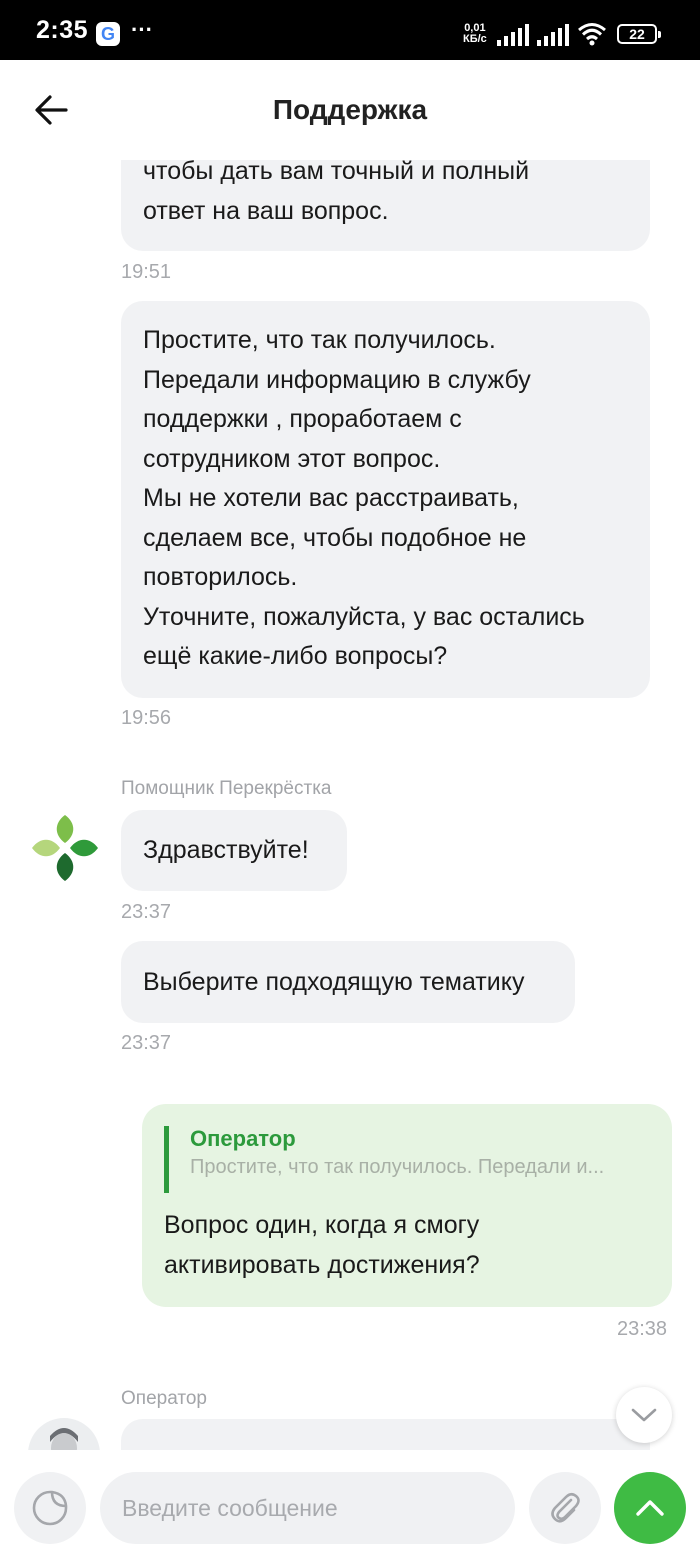 Image resolution: width=700 pixels, height=1556 pixels. What do you see at coordinates (331, 498) in the screenshot?
I see `message-line: Мы не хотели вас расстраивать,` at bounding box center [331, 498].